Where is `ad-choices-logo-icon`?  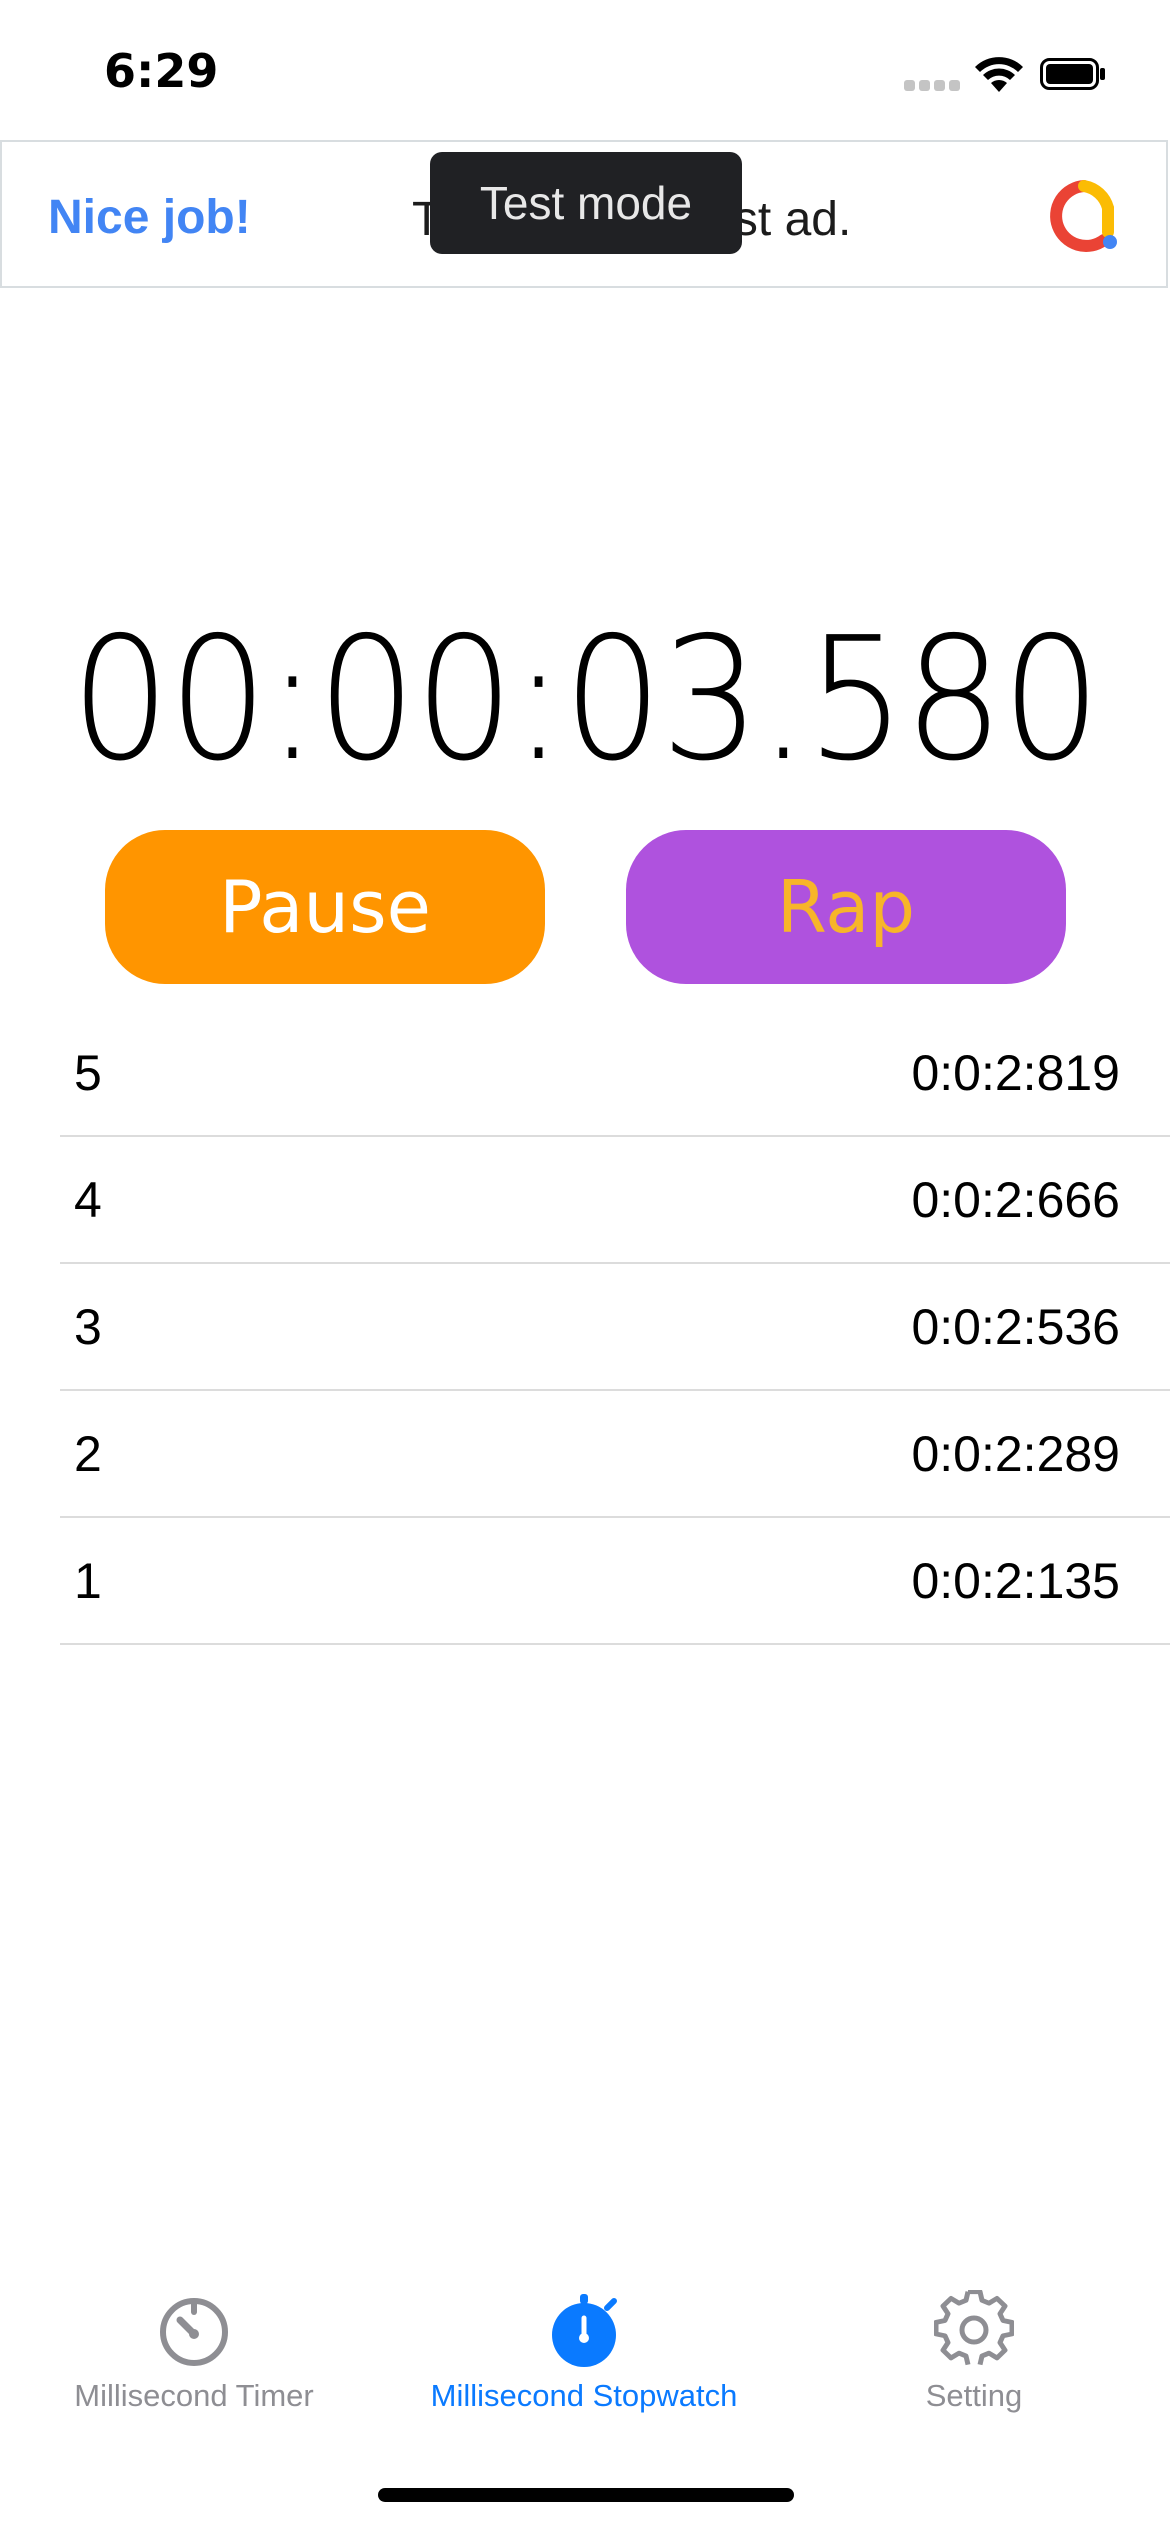 ad-choices-logo-icon is located at coordinates (1083, 216).